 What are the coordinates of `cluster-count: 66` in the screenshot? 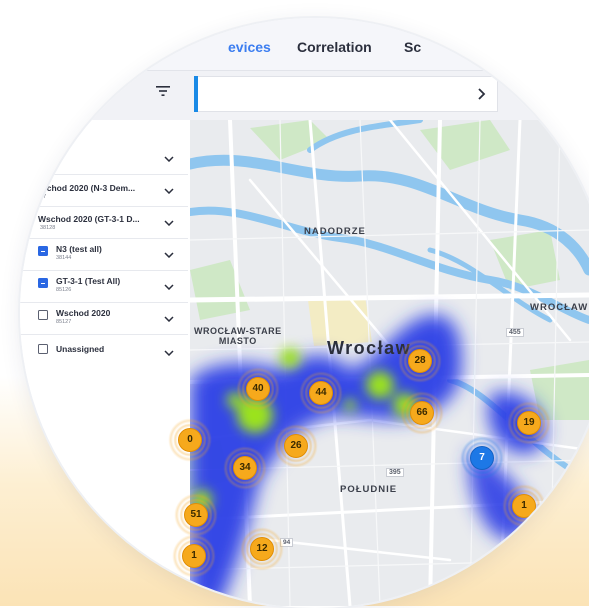 It's located at (422, 413).